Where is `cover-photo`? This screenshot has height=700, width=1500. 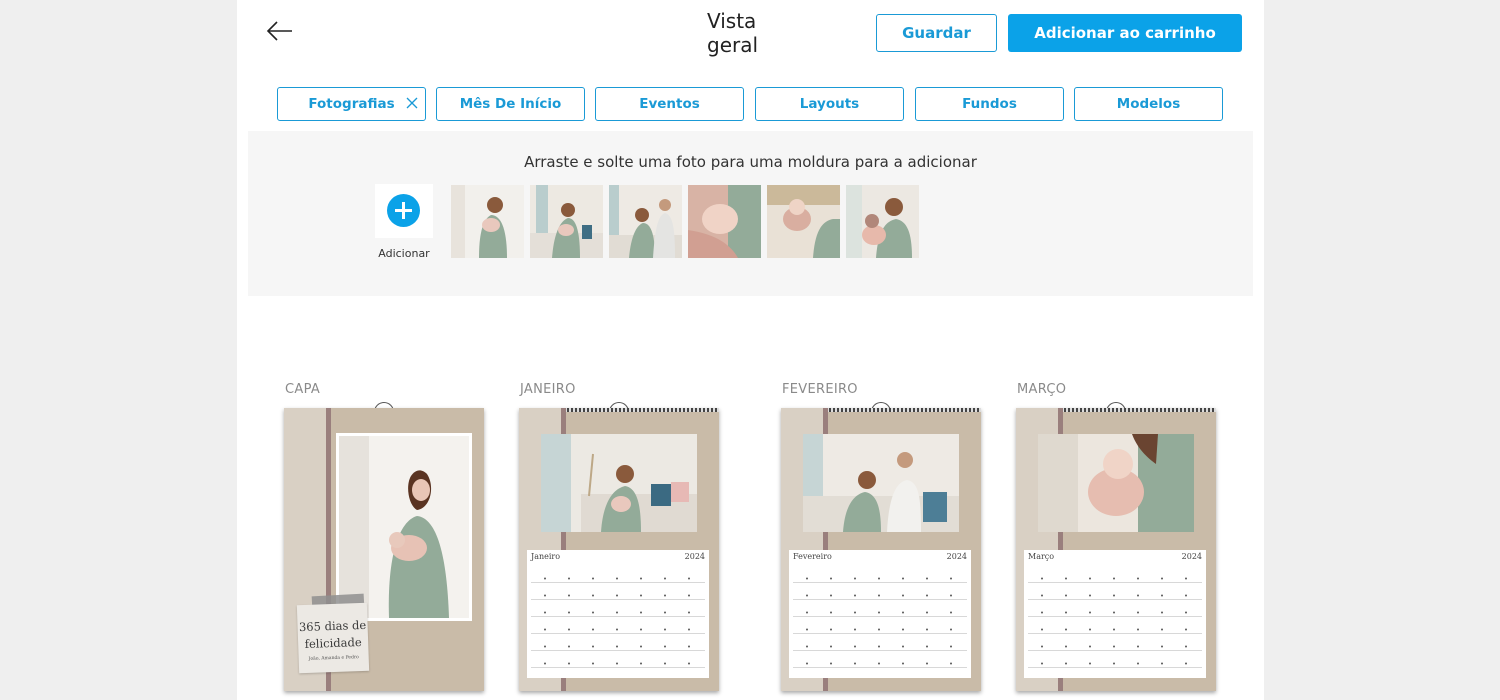 cover-photo is located at coordinates (404, 527).